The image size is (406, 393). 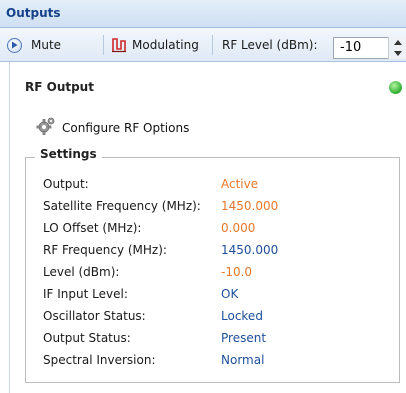 I want to click on rf-level-label-wrap: RF Level (dBm):, so click(x=270, y=45).